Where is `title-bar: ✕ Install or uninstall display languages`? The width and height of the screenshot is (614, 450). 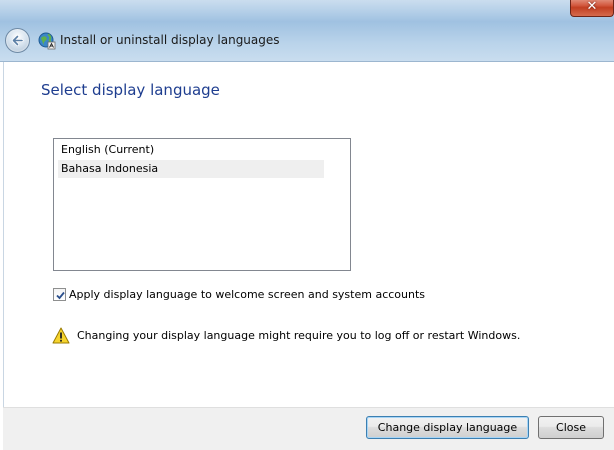 title-bar: ✕ Install or uninstall display languages is located at coordinates (307, 31).